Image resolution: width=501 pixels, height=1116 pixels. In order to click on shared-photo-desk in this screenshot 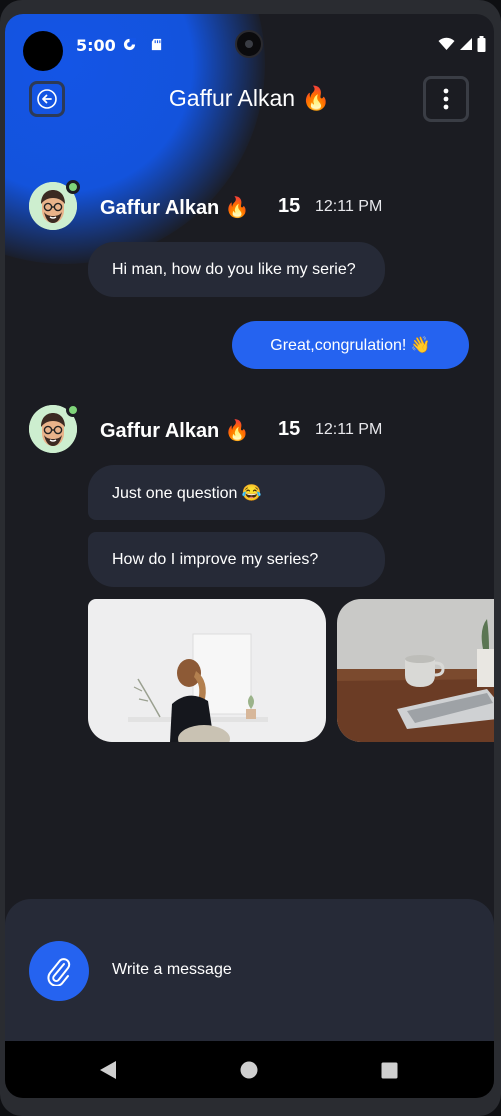, I will do `click(207, 670)`.